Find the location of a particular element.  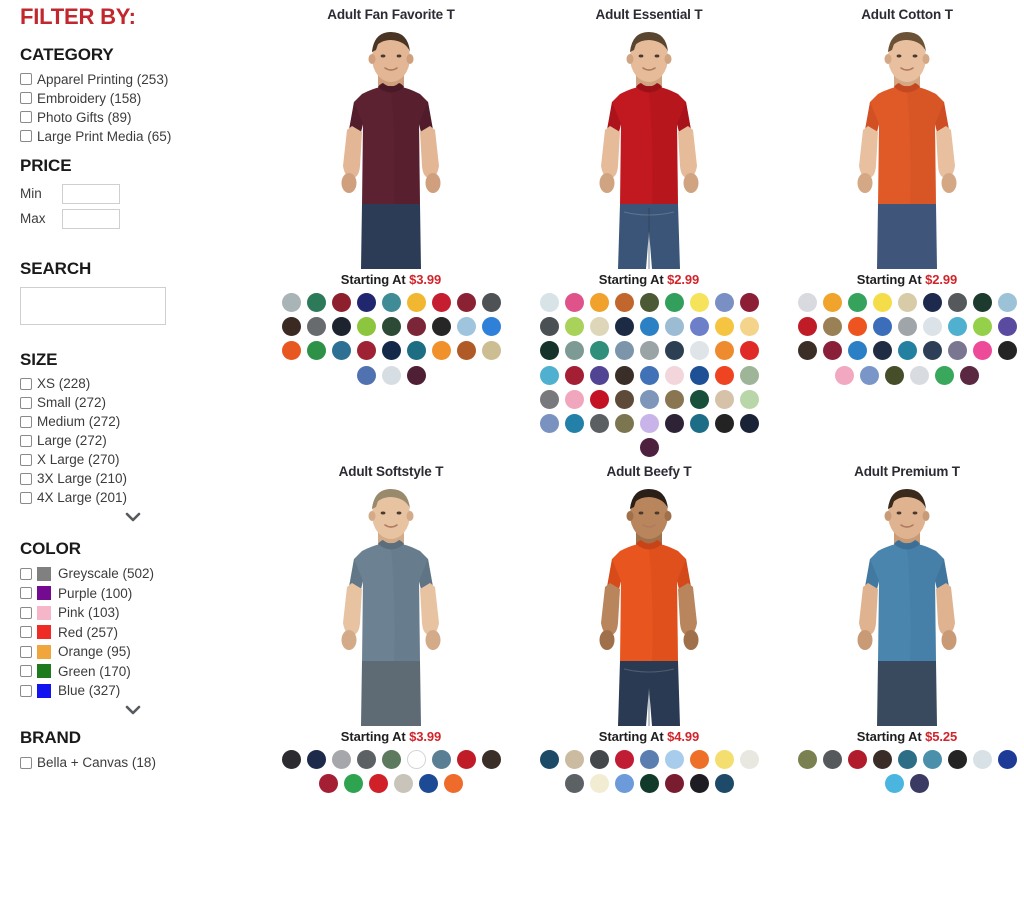

product-card: Adult Cotton T Starting At $2.99 is located at coordinates (901, 228).